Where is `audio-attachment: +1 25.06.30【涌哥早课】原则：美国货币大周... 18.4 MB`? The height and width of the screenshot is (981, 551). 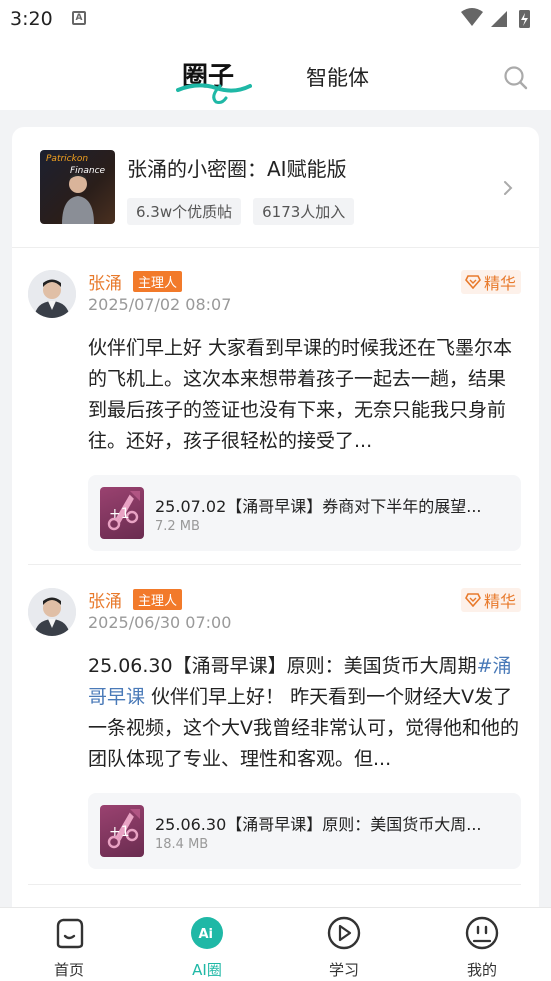
audio-attachment: +1 25.06.30【涌哥早课】原则：美国货币大周... 18.4 MB is located at coordinates (304, 831).